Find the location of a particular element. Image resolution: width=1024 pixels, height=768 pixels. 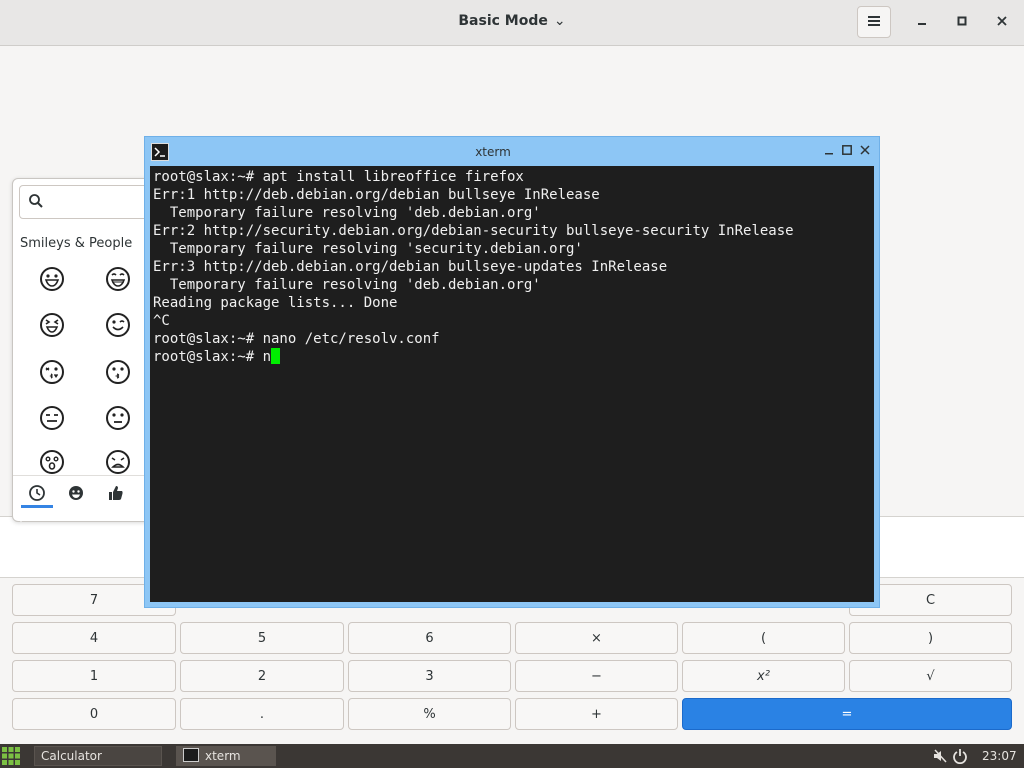

terminal-line: ^C is located at coordinates (161, 321).